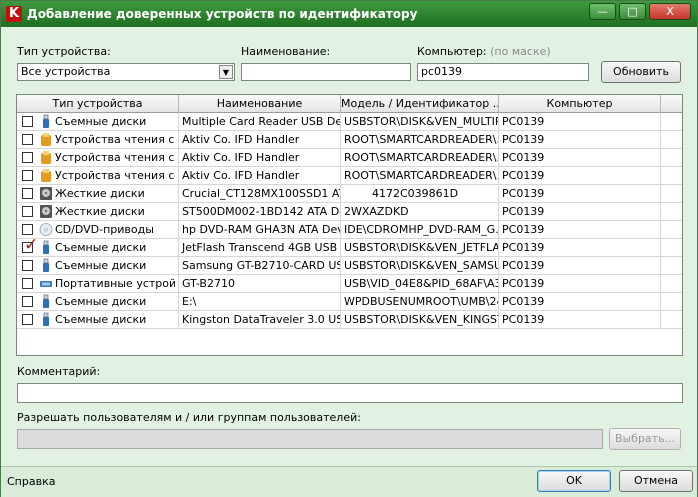 This screenshot has height=497, width=698. What do you see at coordinates (574, 481) in the screenshot?
I see `ok-button: OK` at bounding box center [574, 481].